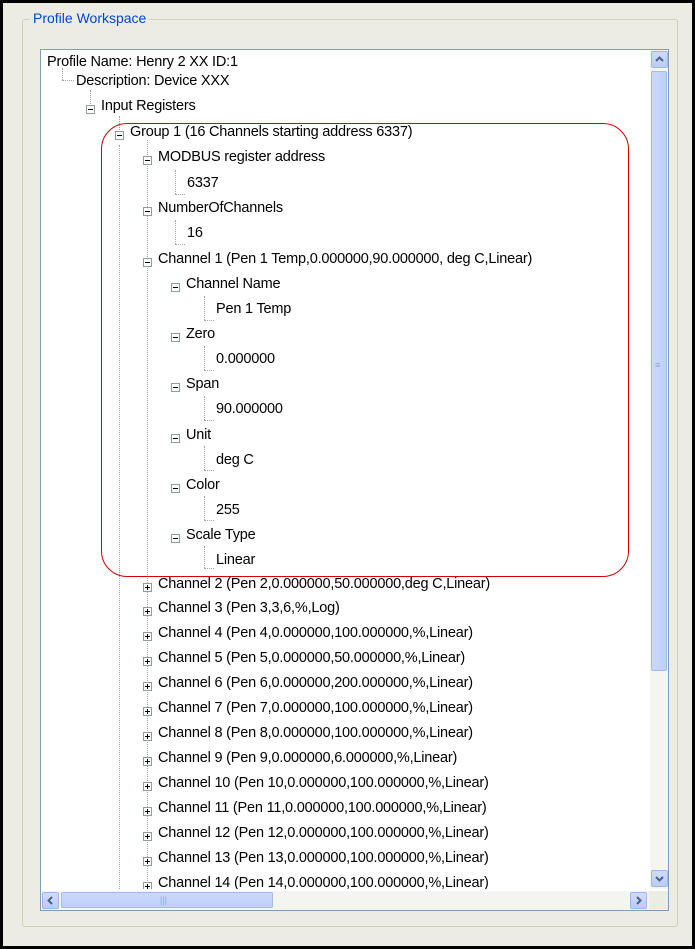 This screenshot has height=949, width=695. I want to click on tree-unit-value-node: deg C, so click(235, 460).